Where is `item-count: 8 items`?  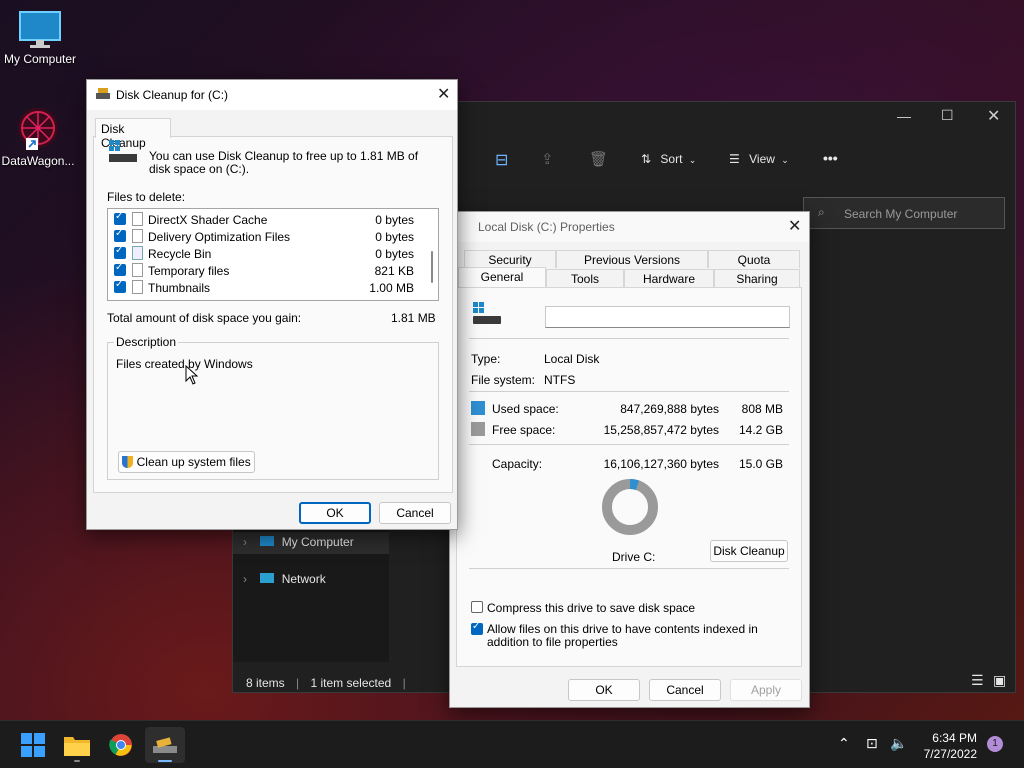
item-count: 8 items is located at coordinates (265, 683).